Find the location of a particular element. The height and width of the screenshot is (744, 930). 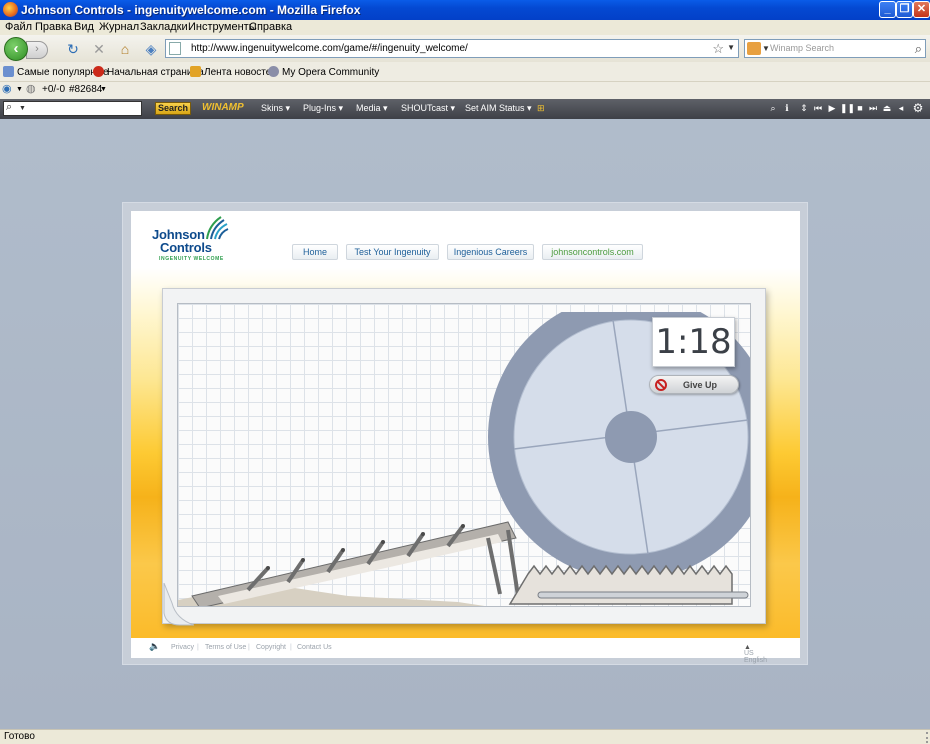

extension-toolbar: ◉ ▼ ◍ +0/-0 #82684 ▼ is located at coordinates (465, 90).